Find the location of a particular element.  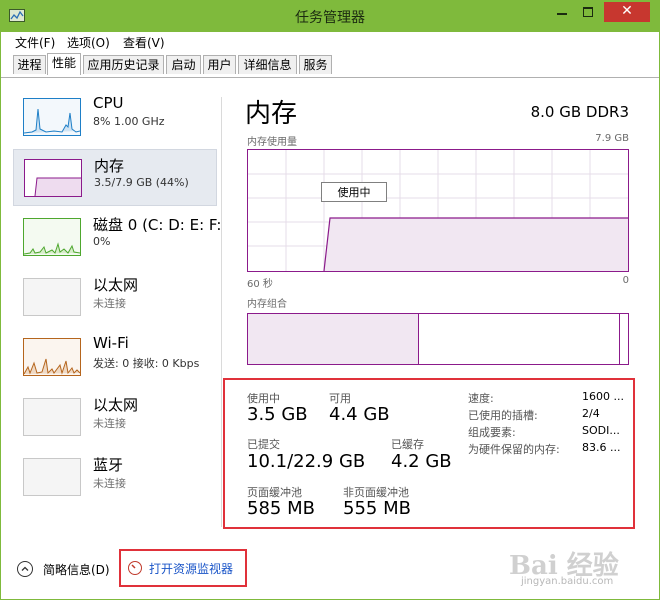

resource-name: 蓝牙 is located at coordinates (108, 465).